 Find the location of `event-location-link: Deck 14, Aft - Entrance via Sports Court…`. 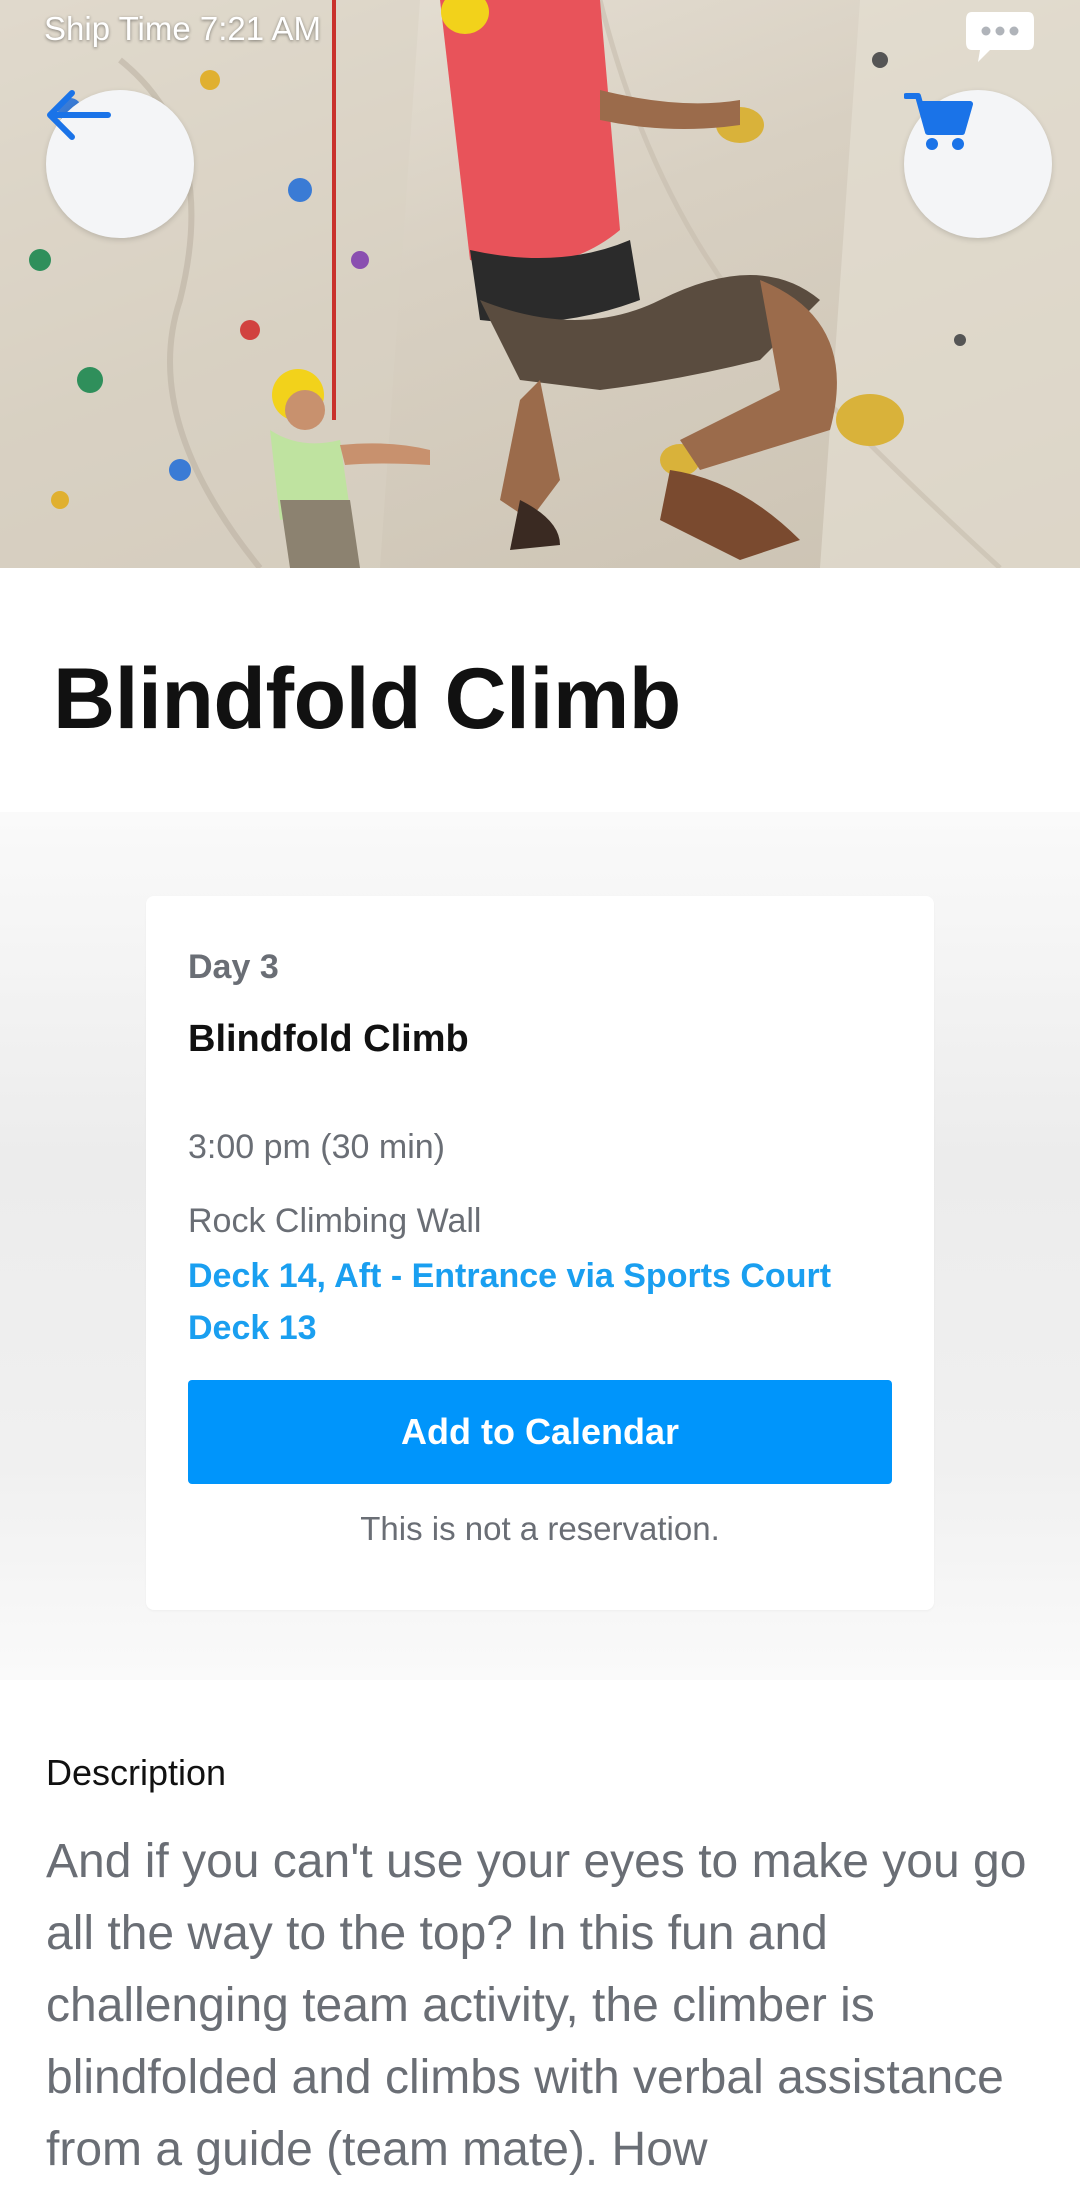

event-location-link: Deck 14, Aft - Entrance via Sports Court… is located at coordinates (538, 1302).